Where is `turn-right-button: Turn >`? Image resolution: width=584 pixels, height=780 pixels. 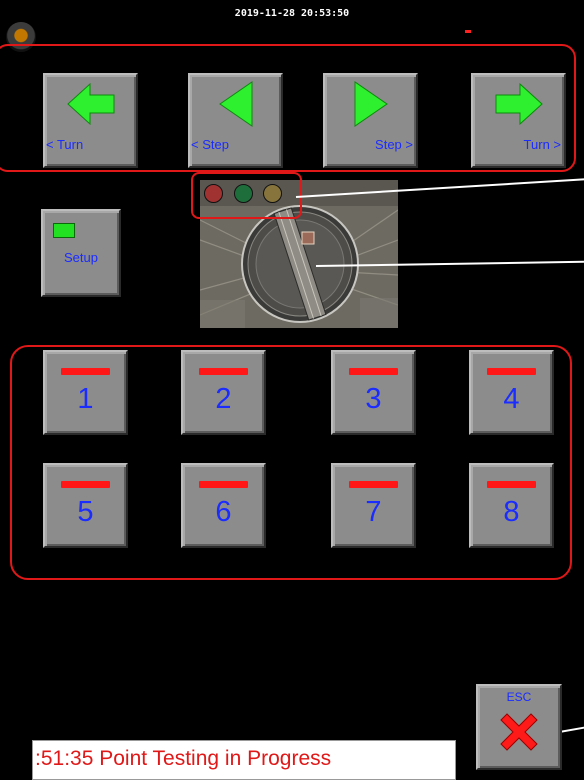
turn-right-button: Turn > is located at coordinates (518, 120).